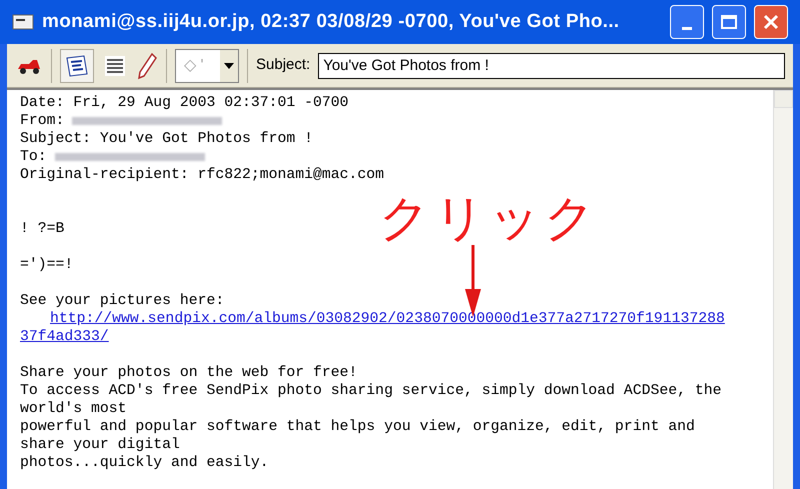 The image size is (800, 489). I want to click on message-line: photos...quickly and easily., so click(144, 463).